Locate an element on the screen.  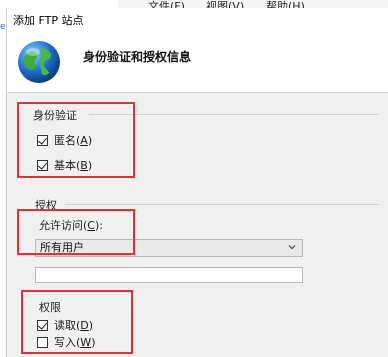
allow-access-highlight-box is located at coordinates (76, 232).